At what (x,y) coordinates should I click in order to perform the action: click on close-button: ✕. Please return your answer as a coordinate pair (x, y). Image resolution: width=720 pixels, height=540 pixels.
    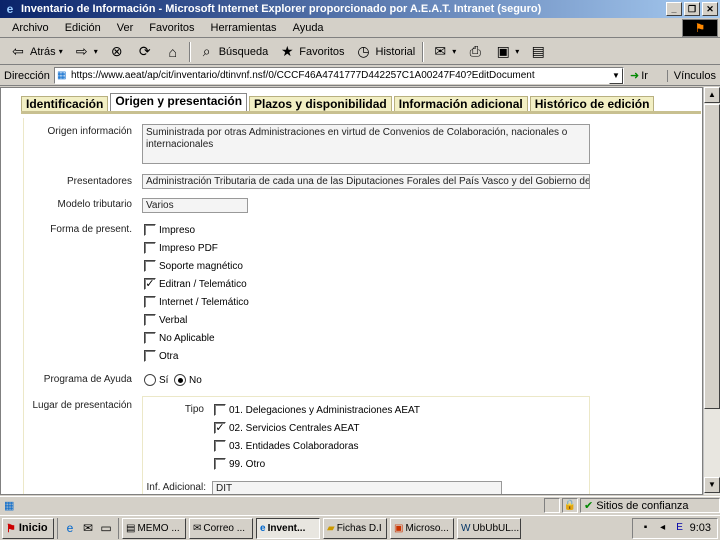
    Looking at the image, I should click on (710, 9).